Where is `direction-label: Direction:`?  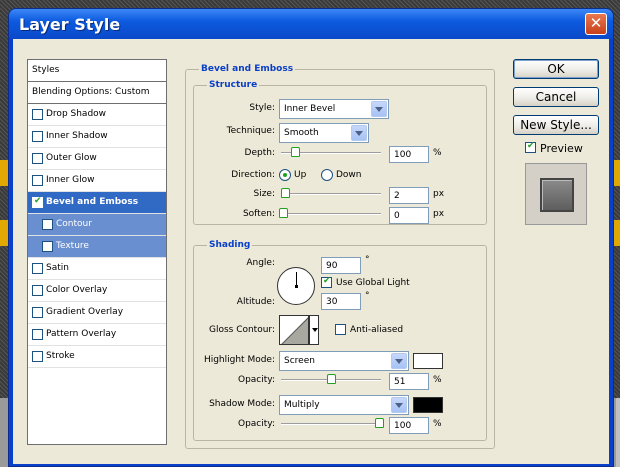
direction-label: Direction: is located at coordinates (253, 175).